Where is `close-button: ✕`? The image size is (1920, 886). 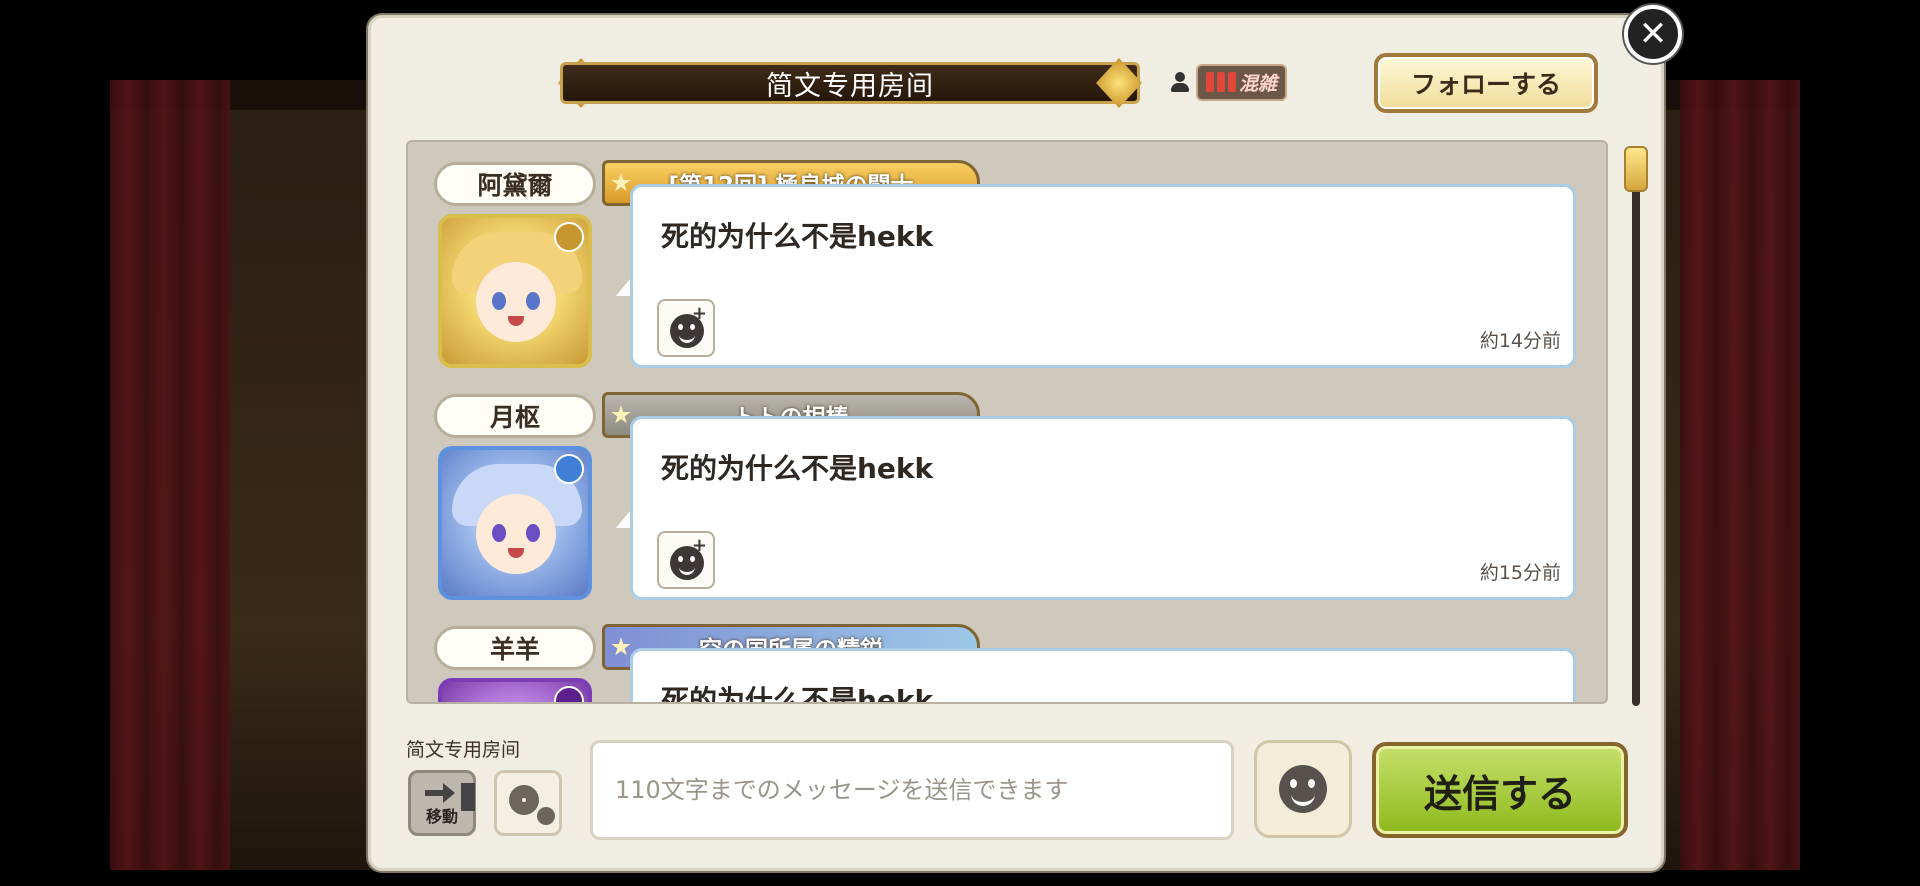
close-button: ✕ is located at coordinates (1653, 34).